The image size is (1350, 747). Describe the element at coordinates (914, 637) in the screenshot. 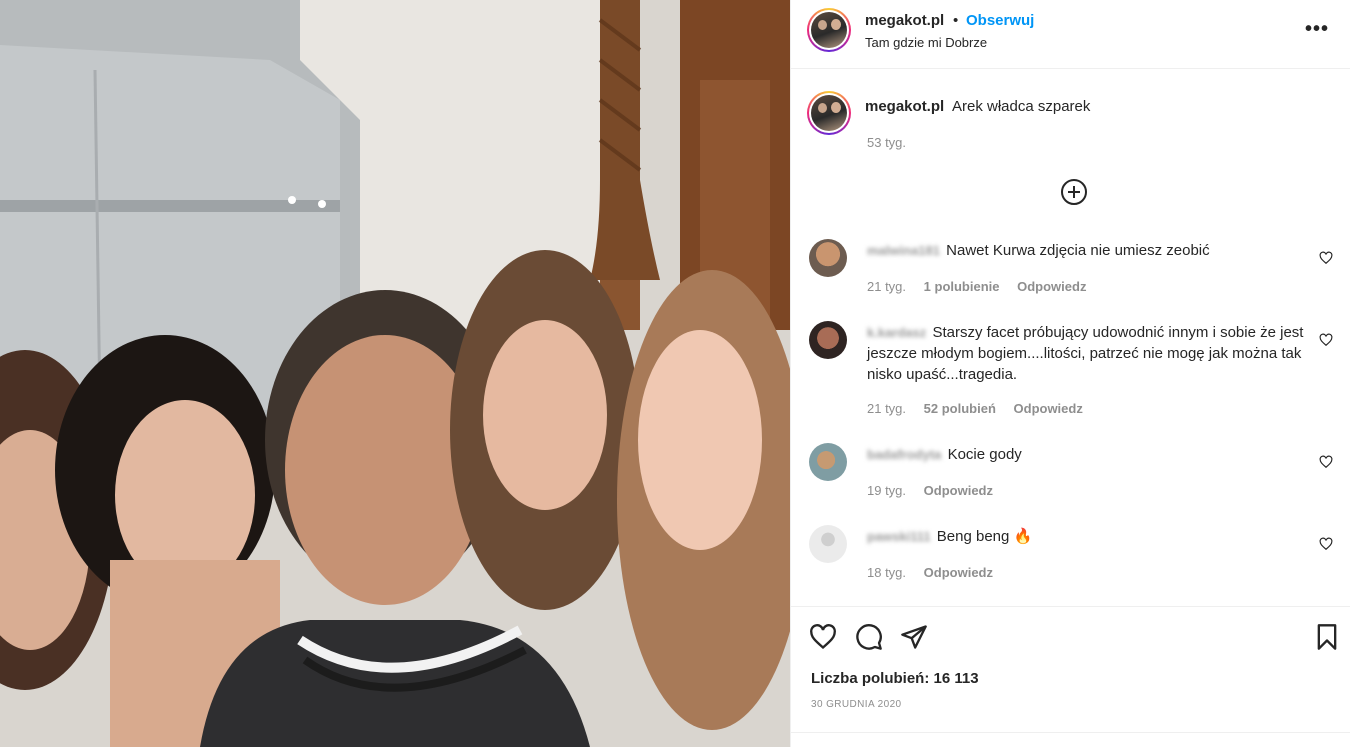

I see `send-icon` at that location.